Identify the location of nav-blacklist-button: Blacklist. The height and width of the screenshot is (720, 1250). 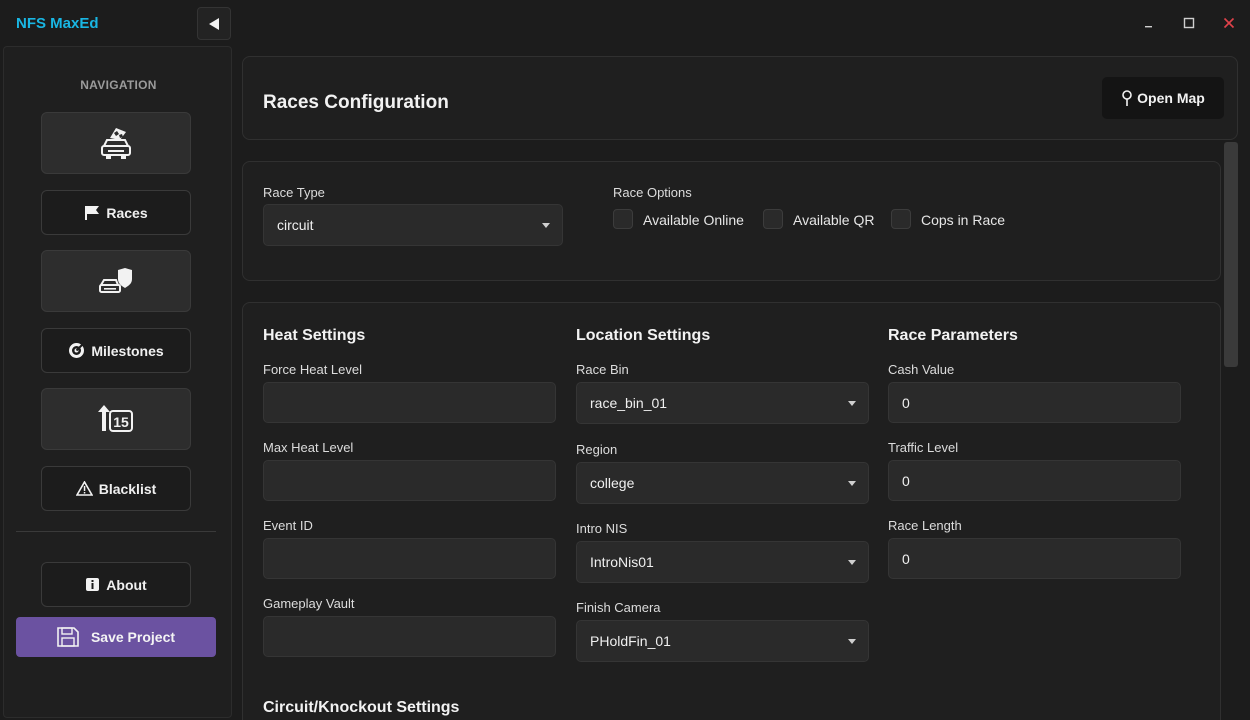
(116, 488).